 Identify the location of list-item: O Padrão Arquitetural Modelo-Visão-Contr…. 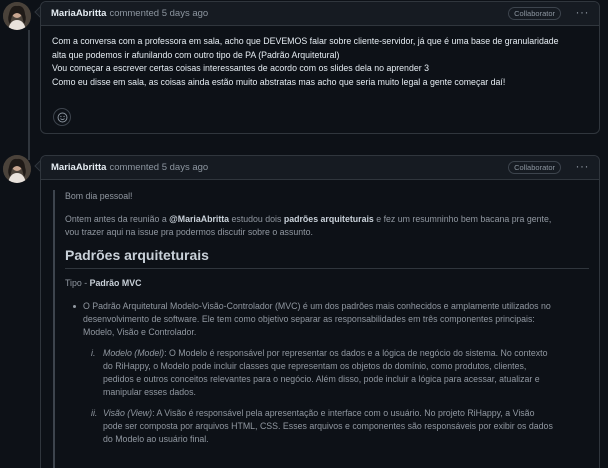
(327, 319).